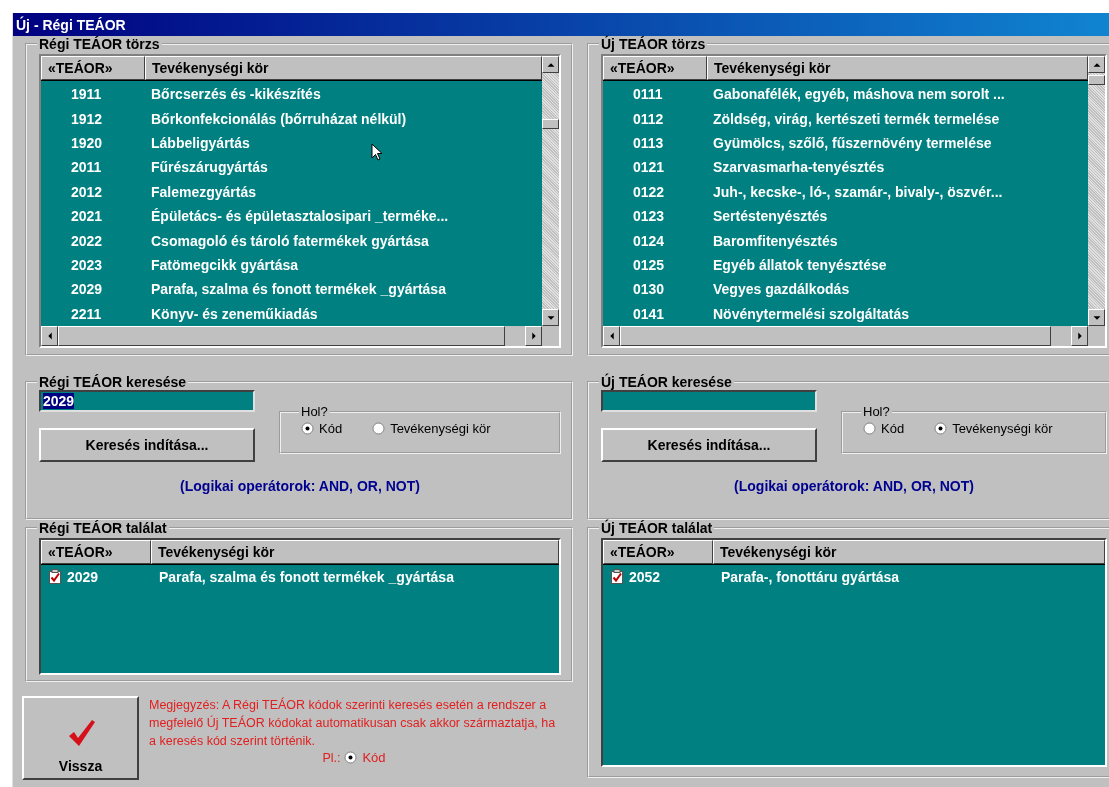 This screenshot has height=787, width=1109. Describe the element at coordinates (775, 240) in the screenshot. I see `activity-cell-text: Baromfitenyésztés` at that location.